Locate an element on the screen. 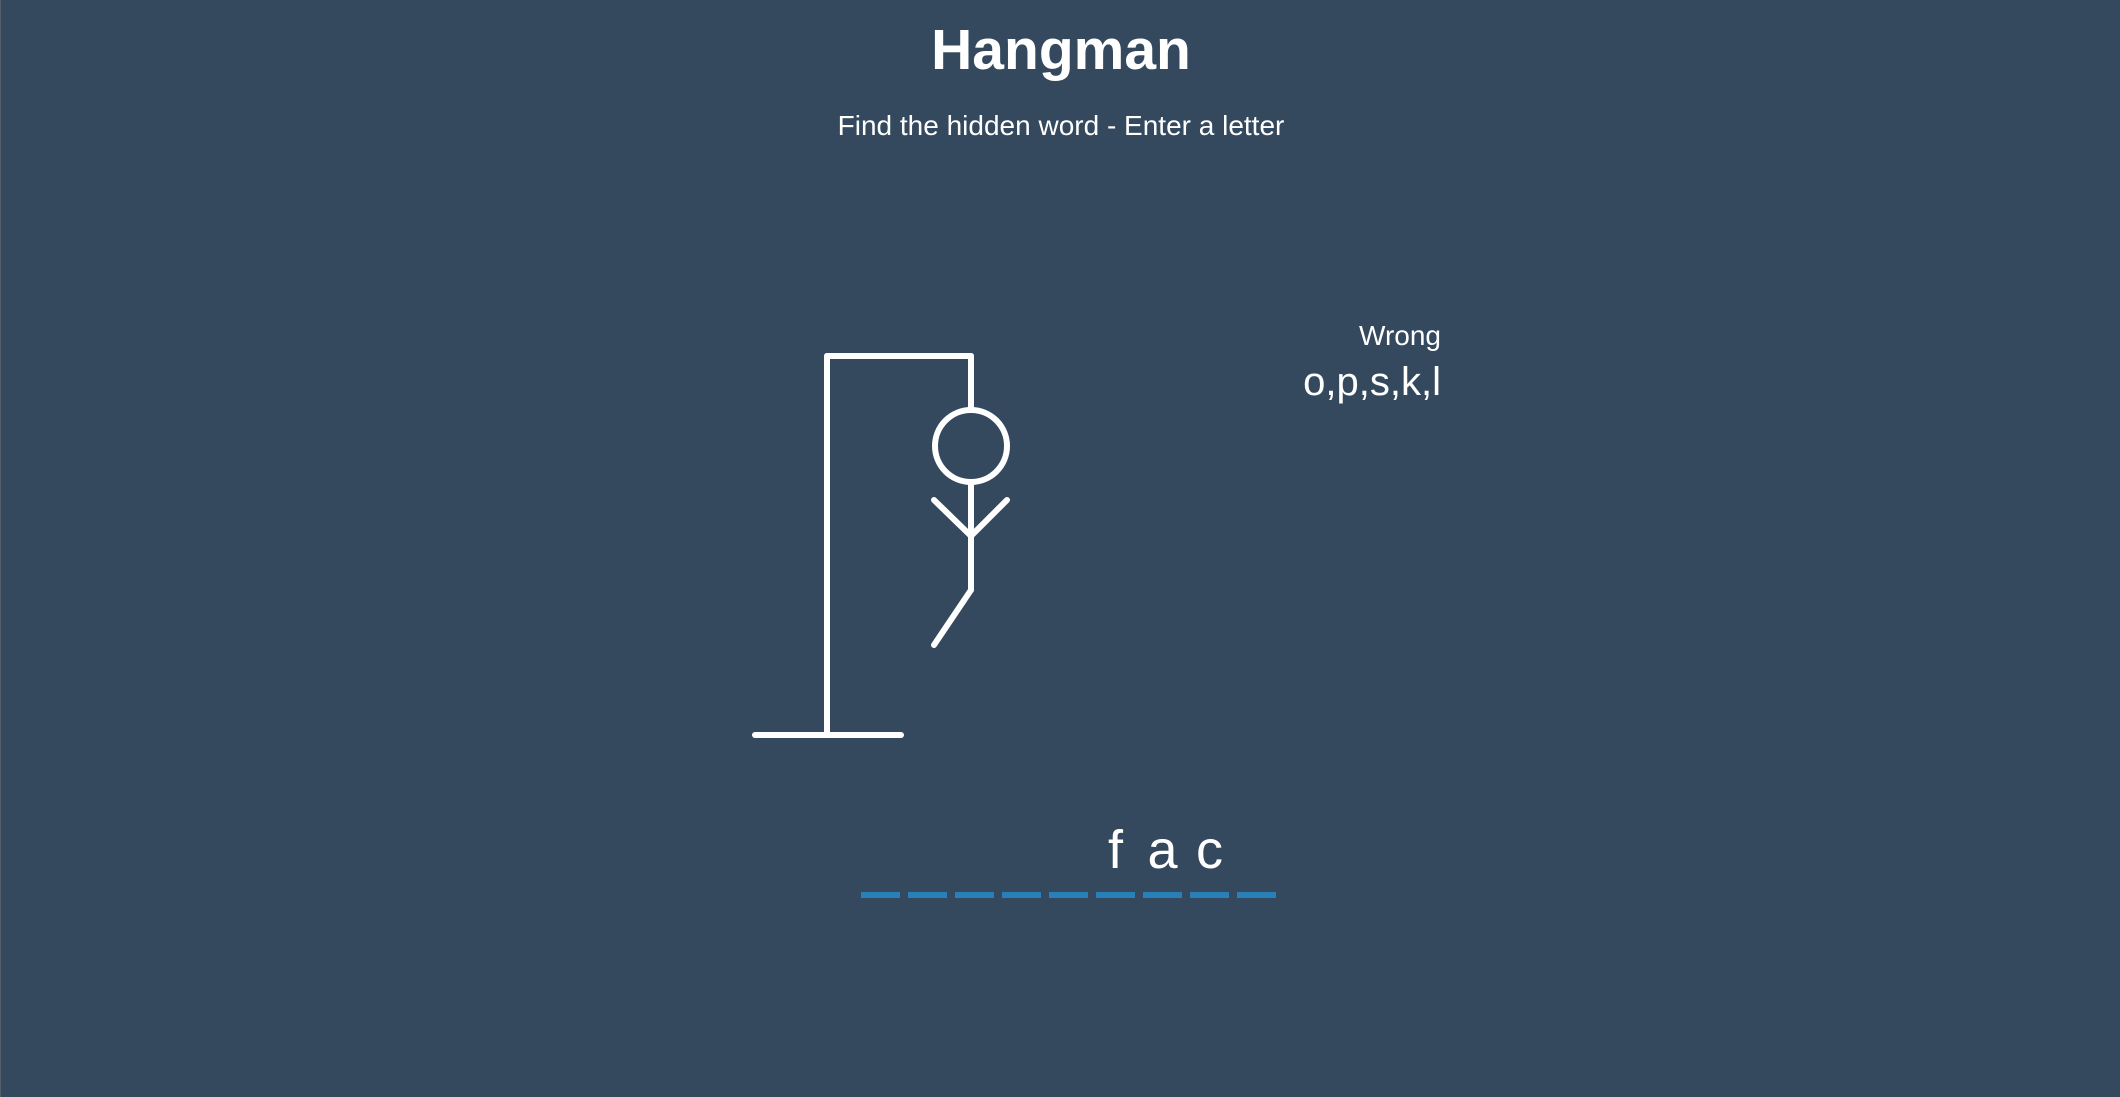 The image size is (2120, 1097). page-subtitle: Find the hidden word - Enter a letter is located at coordinates (1061, 125).